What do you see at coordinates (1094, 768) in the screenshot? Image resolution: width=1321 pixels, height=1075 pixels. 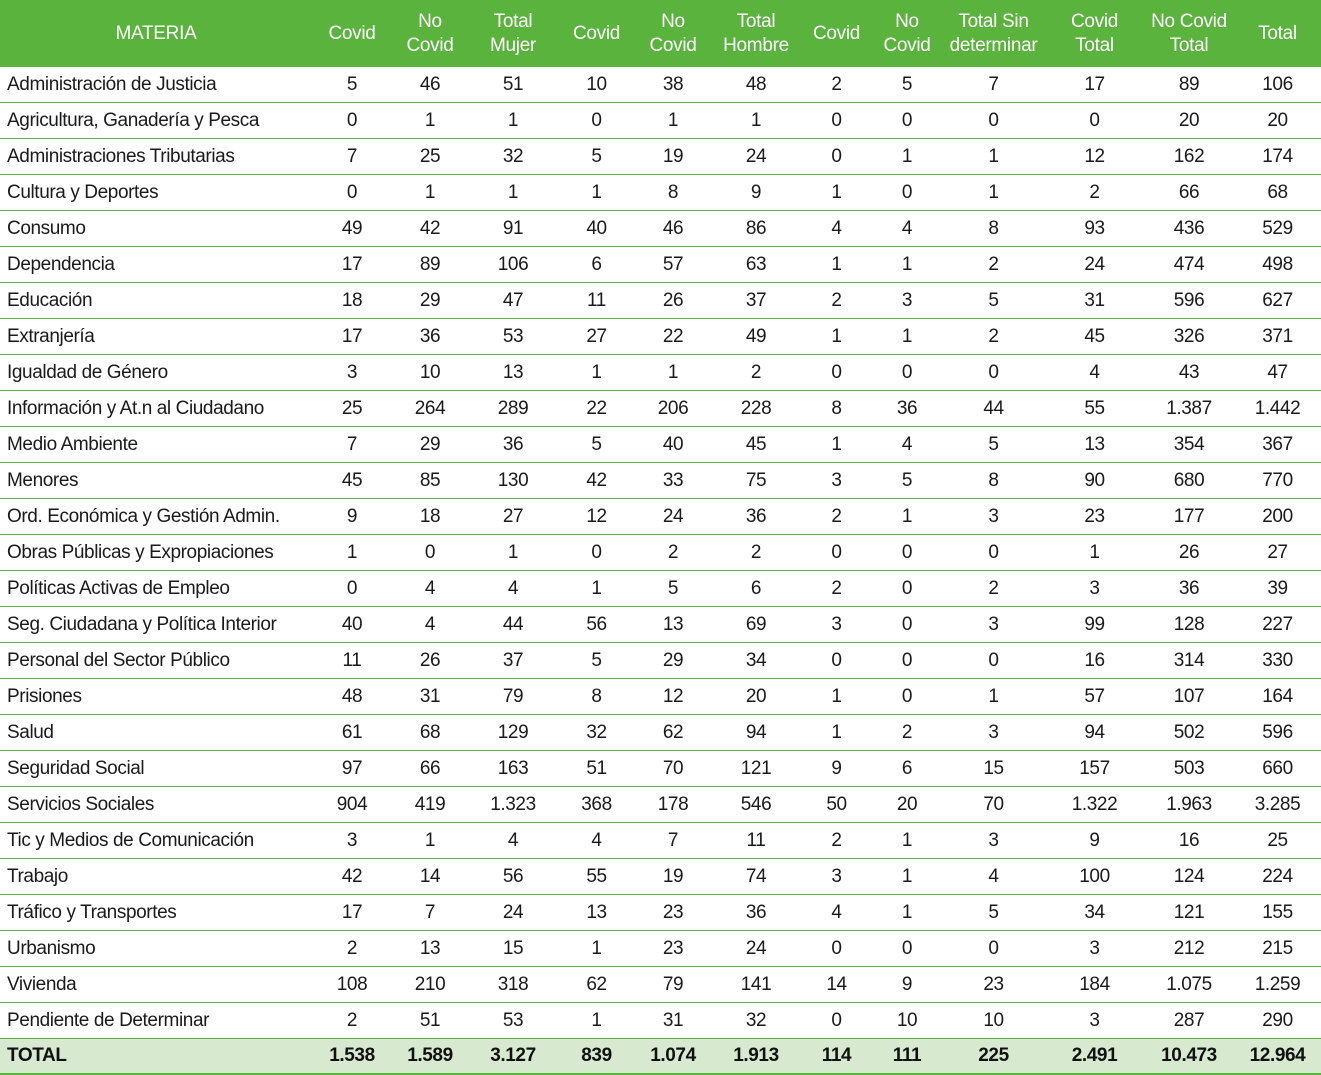 I see `value-cell: 157` at bounding box center [1094, 768].